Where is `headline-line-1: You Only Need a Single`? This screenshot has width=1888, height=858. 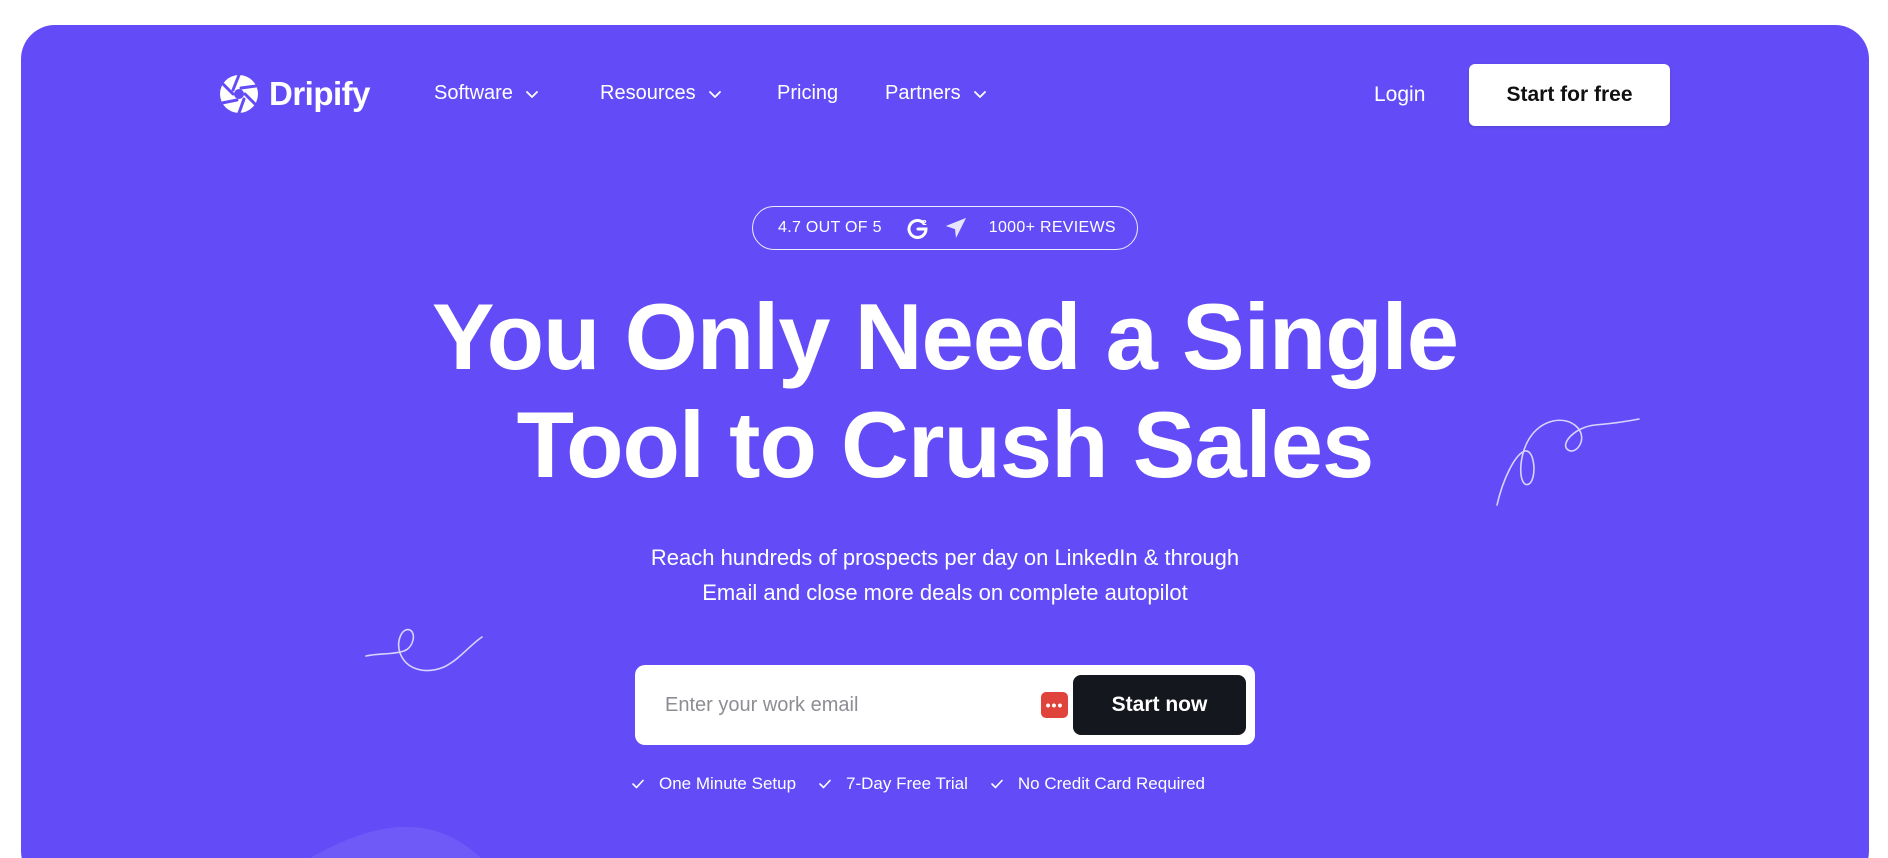 headline-line-1: You Only Need a Single is located at coordinates (945, 336).